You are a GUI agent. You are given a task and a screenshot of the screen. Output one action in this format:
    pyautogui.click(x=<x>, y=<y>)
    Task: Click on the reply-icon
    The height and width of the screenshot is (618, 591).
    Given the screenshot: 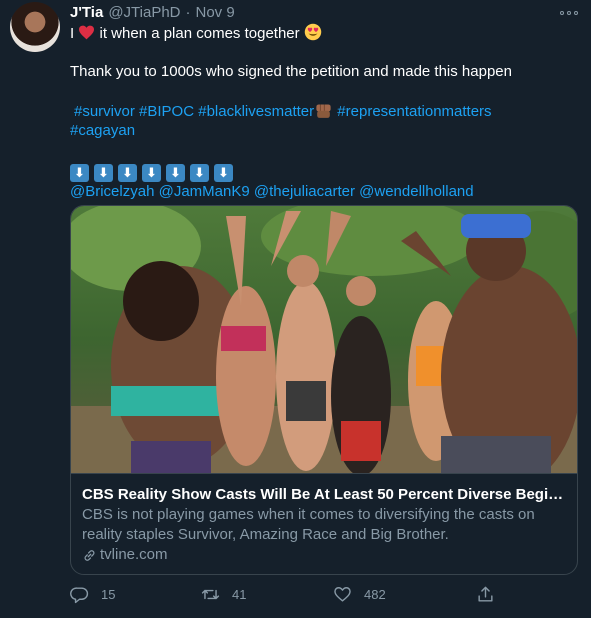 What is the action you would take?
    pyautogui.click(x=79, y=594)
    